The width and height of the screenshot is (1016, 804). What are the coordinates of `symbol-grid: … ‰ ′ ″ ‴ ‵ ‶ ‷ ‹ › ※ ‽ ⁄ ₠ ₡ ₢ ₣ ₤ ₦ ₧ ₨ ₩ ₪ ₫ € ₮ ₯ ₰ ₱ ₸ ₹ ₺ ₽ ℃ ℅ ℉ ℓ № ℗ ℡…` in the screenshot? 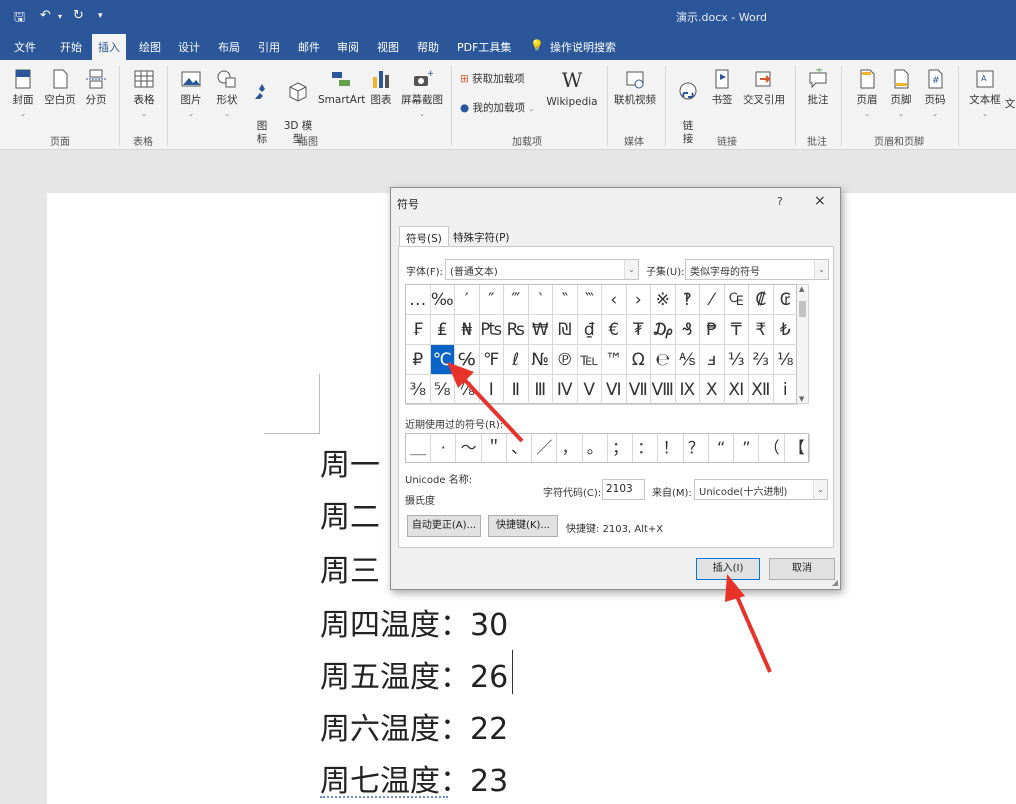 It's located at (601, 344).